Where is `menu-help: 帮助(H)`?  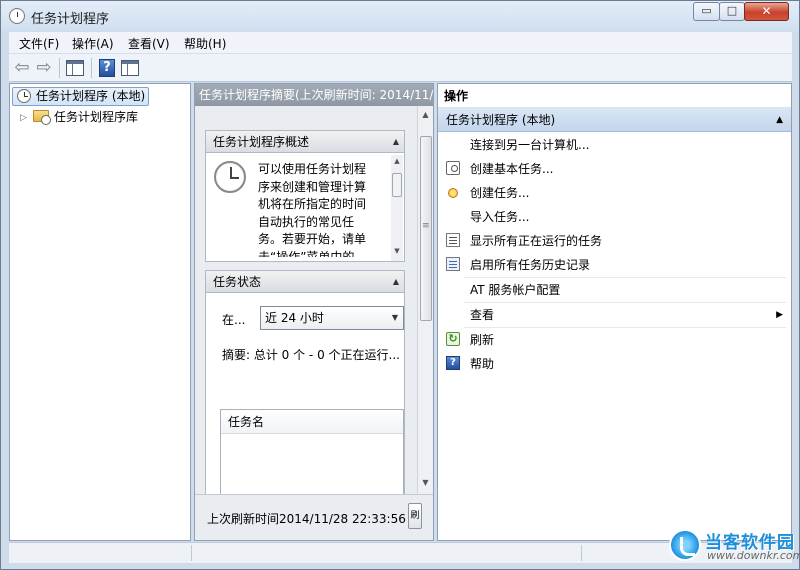 menu-help: 帮助(H) is located at coordinates (205, 43).